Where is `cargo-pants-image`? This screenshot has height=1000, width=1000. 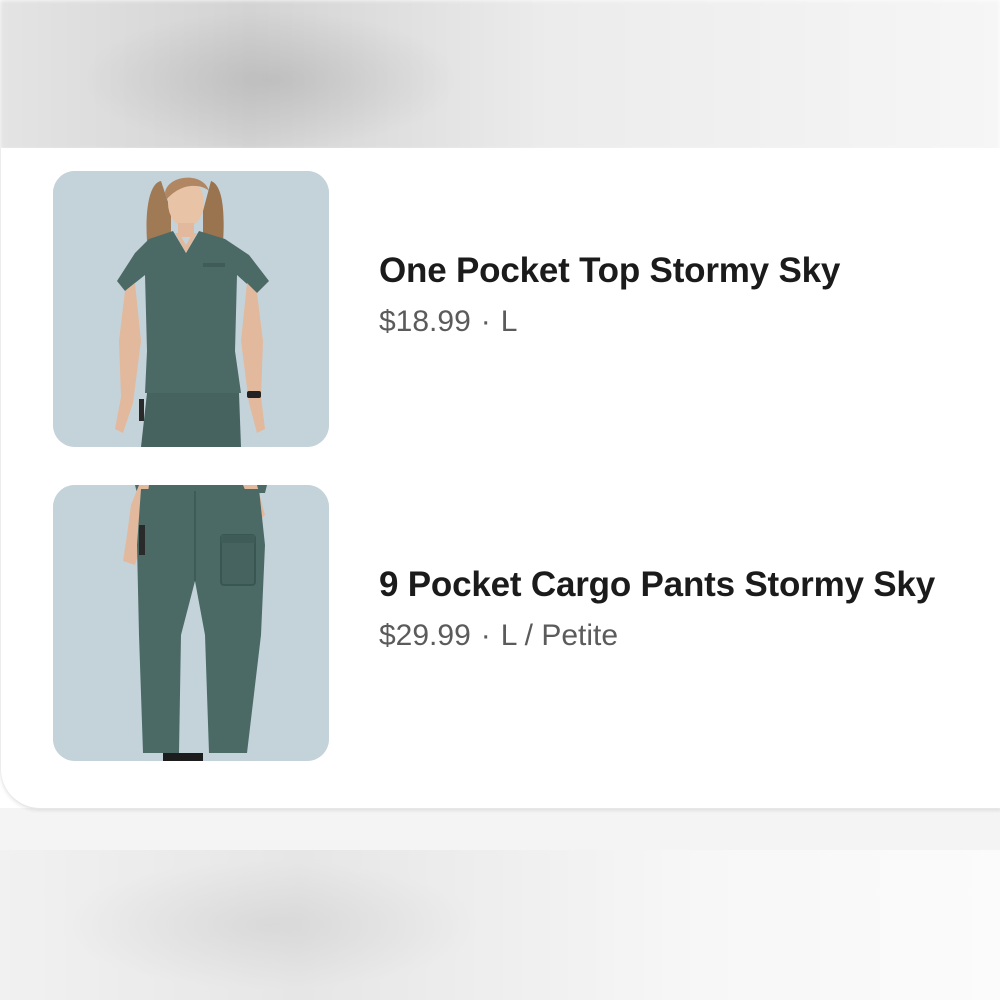
cargo-pants-image is located at coordinates (191, 623).